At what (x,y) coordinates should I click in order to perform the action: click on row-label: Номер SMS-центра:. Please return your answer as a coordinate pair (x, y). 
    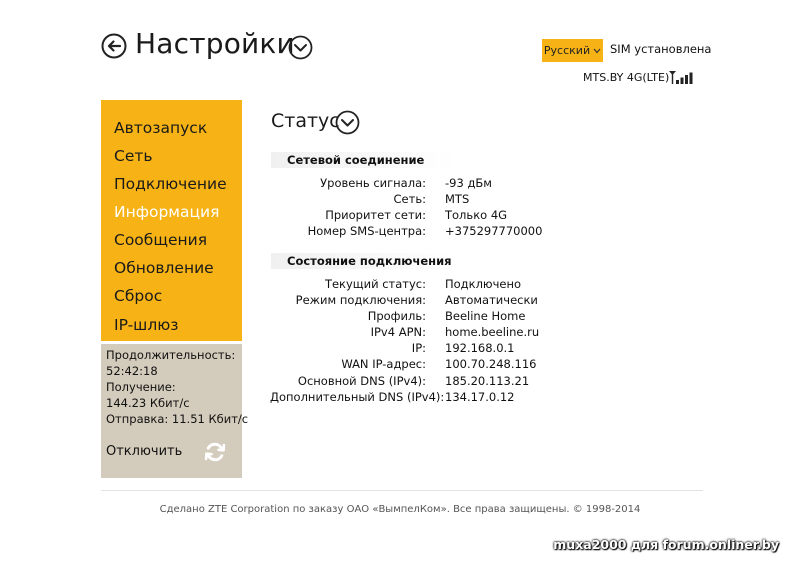
    Looking at the image, I should click on (366, 231).